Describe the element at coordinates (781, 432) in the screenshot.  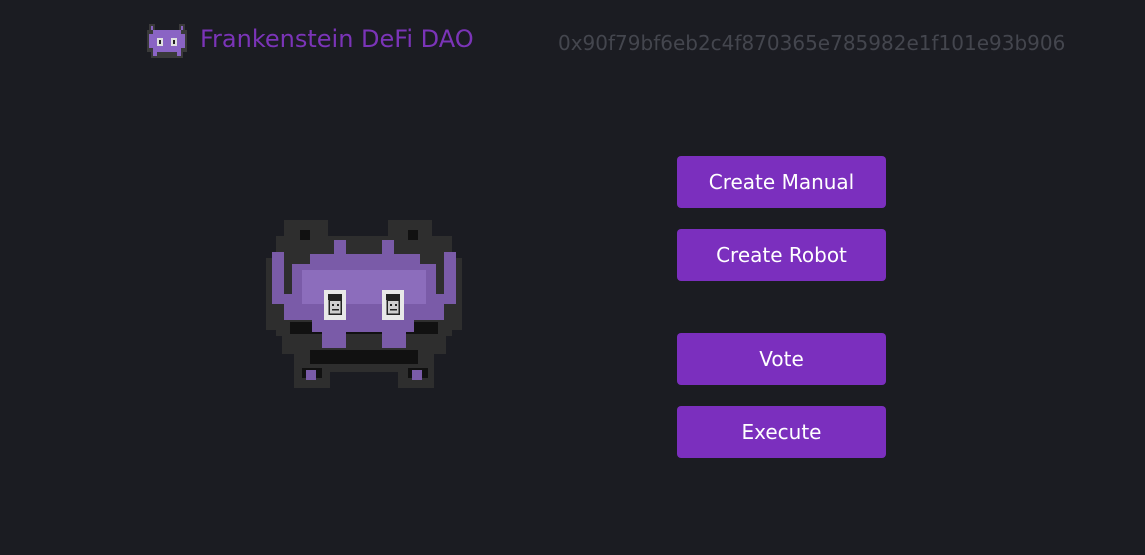
I see `execute-button: Execute` at that location.